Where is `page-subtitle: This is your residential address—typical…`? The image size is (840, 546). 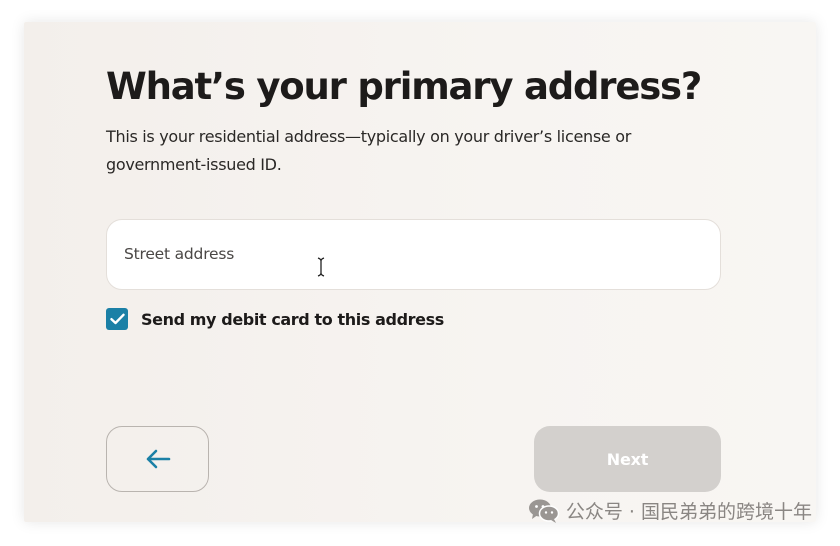
page-subtitle: This is your residential address—typical… is located at coordinates (368, 150).